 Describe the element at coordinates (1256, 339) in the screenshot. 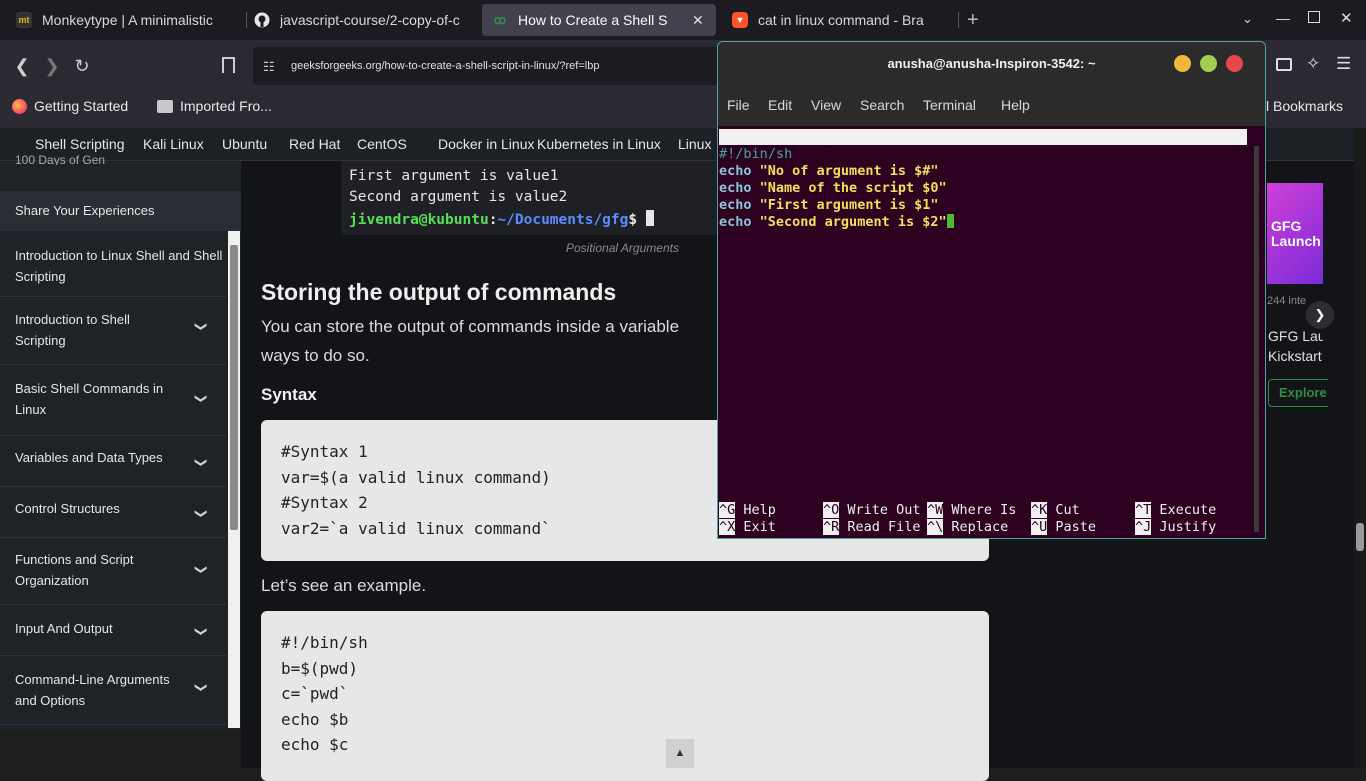

I see `terminal-scrollbar` at that location.